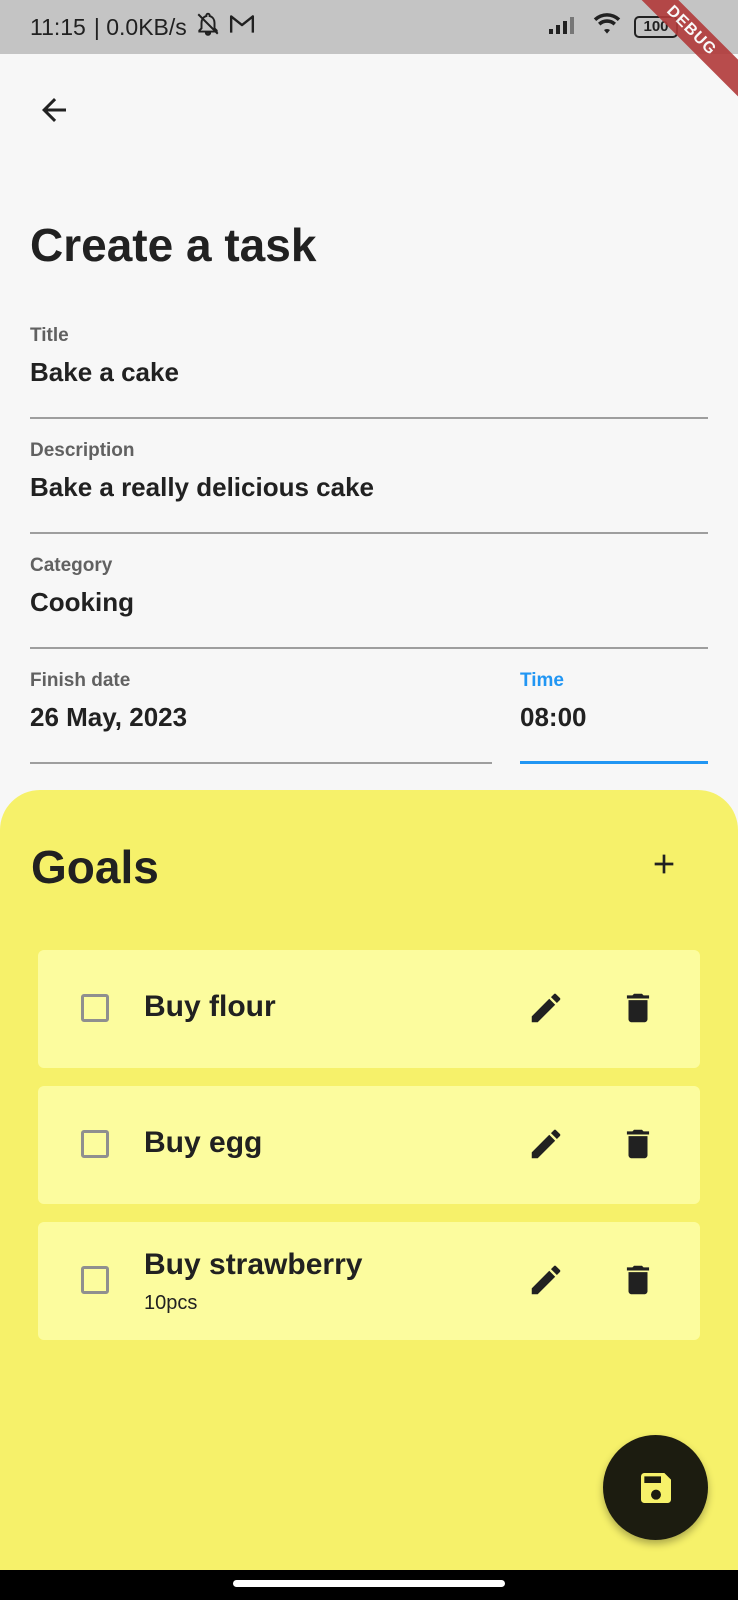  Describe the element at coordinates (49, 335) in the screenshot. I see `title-field-label: Title` at that location.